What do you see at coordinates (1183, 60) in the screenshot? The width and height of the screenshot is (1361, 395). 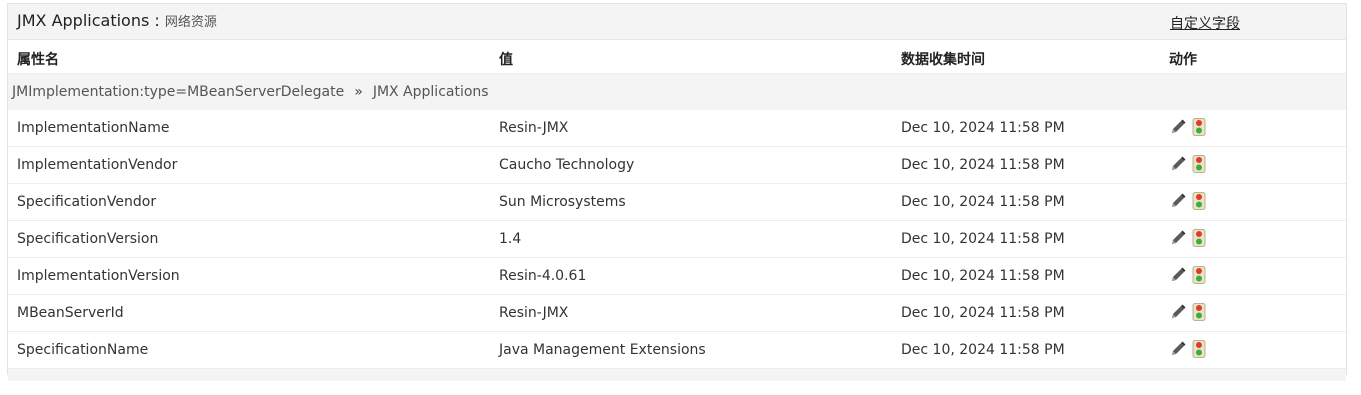 I see `column-header-action: 动作` at bounding box center [1183, 60].